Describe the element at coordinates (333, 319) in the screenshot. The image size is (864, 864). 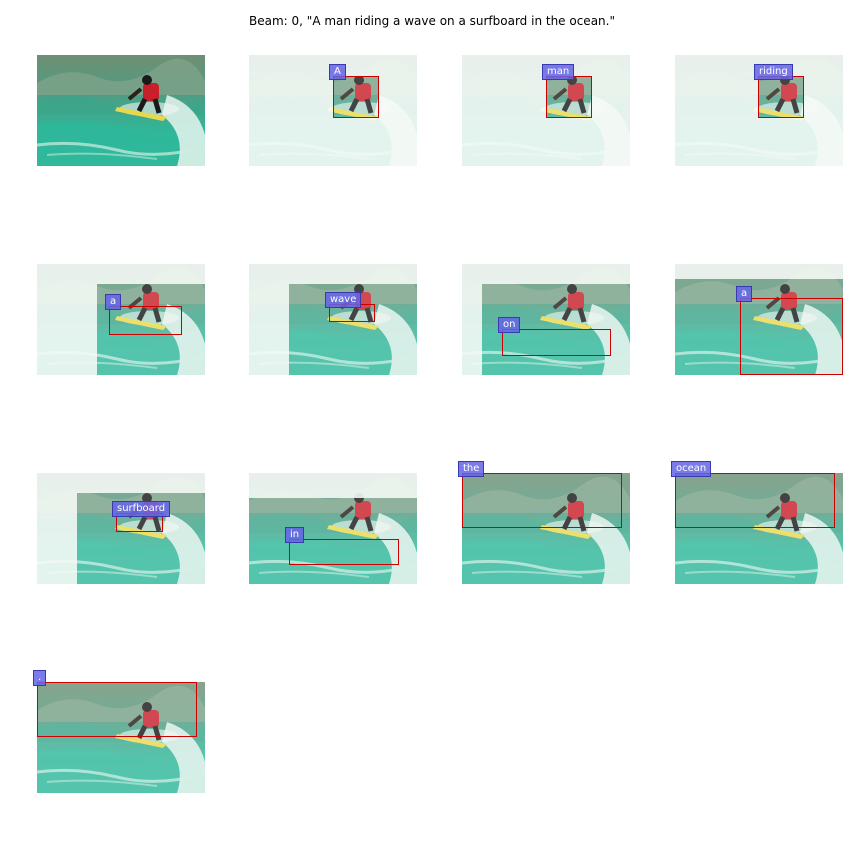
I see `attention-panel: wave` at that location.